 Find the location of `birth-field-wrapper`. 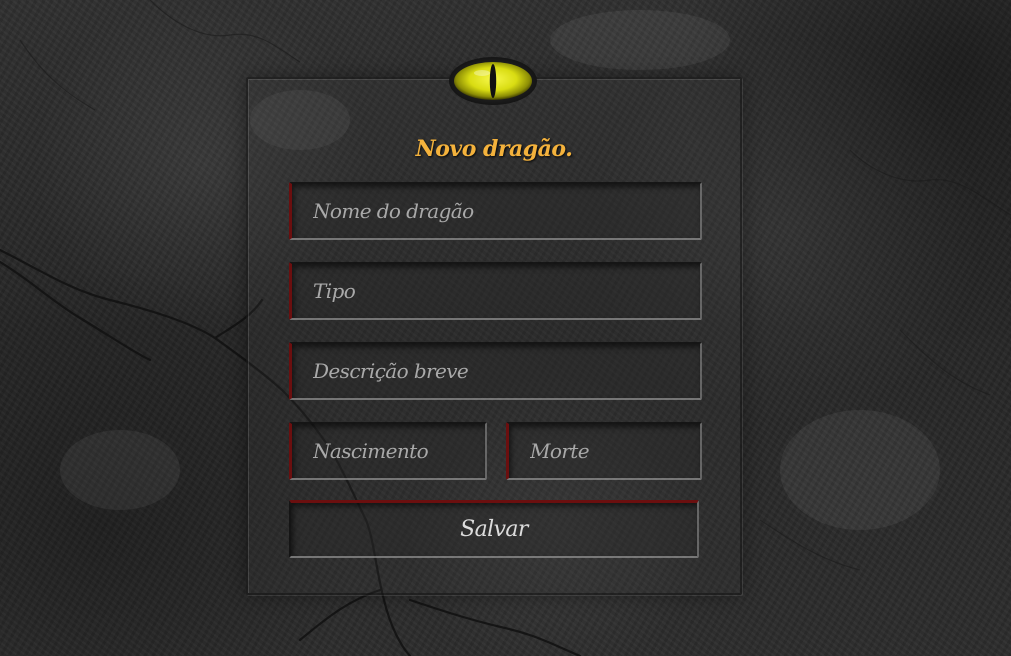

birth-field-wrapper is located at coordinates (388, 451).